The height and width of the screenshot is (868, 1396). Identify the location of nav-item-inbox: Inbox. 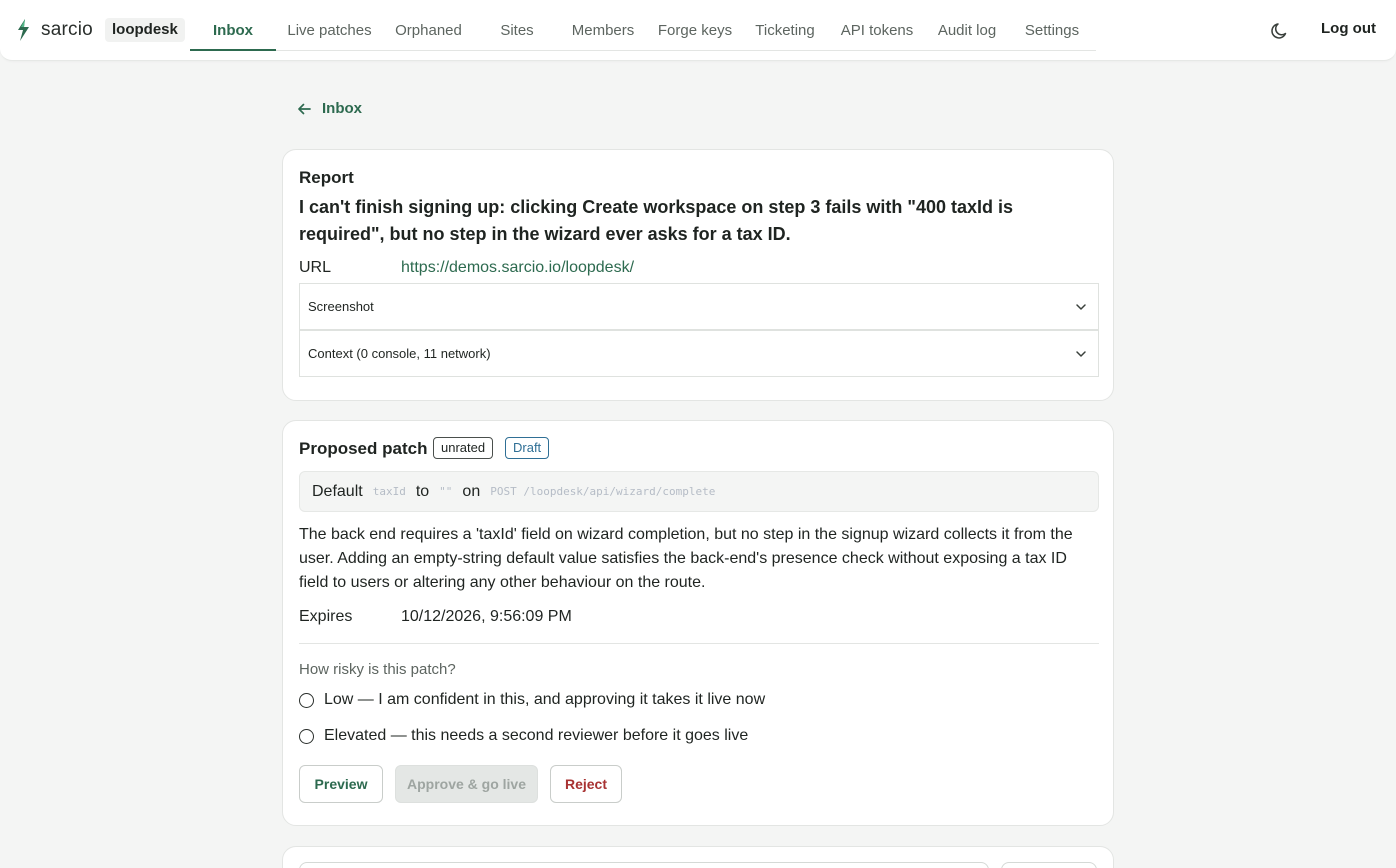
(233, 25).